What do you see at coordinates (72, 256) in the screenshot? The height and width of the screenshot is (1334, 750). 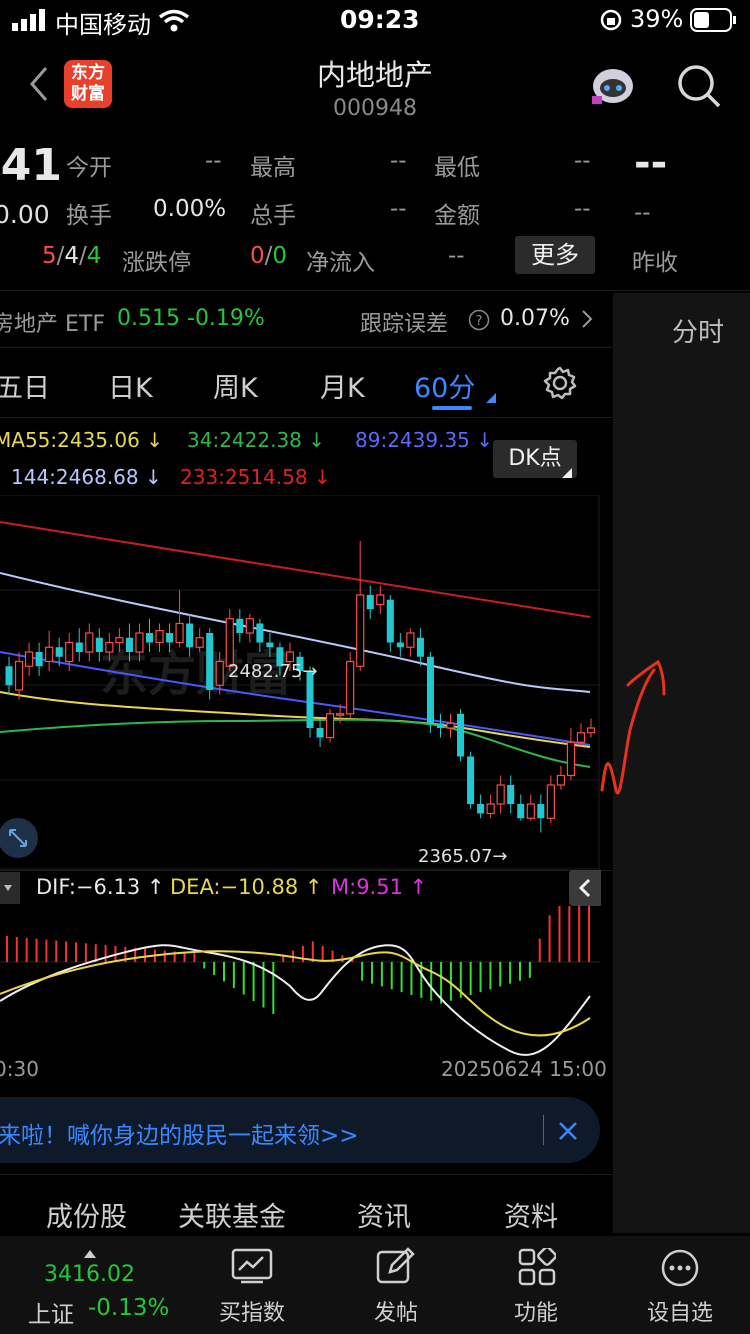 I see `updown-count: 5/4/4` at bounding box center [72, 256].